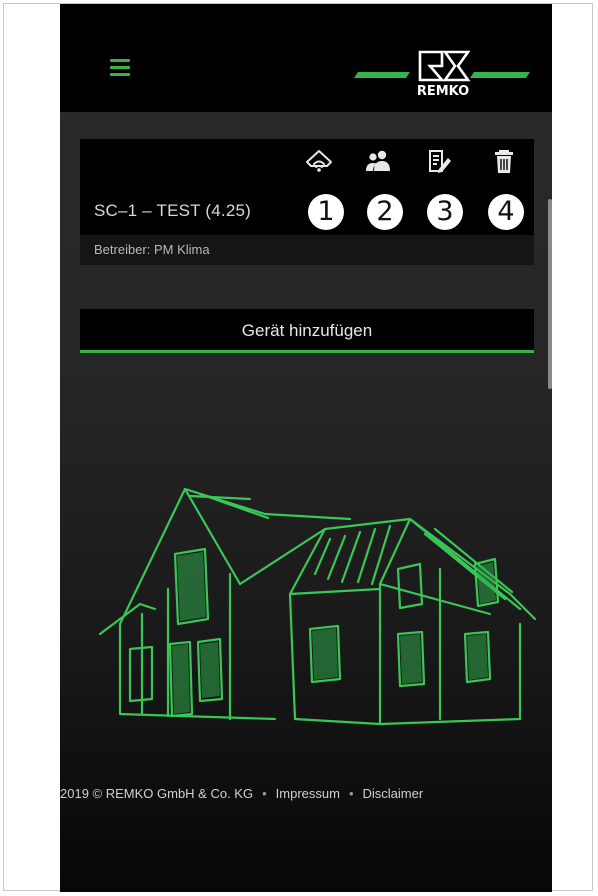  I want to click on remko-logo: REMKO, so click(442, 74).